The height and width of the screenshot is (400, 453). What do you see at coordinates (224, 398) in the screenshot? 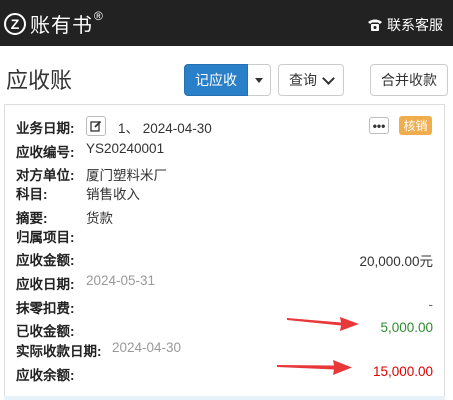
I see `next-card-edge` at bounding box center [224, 398].